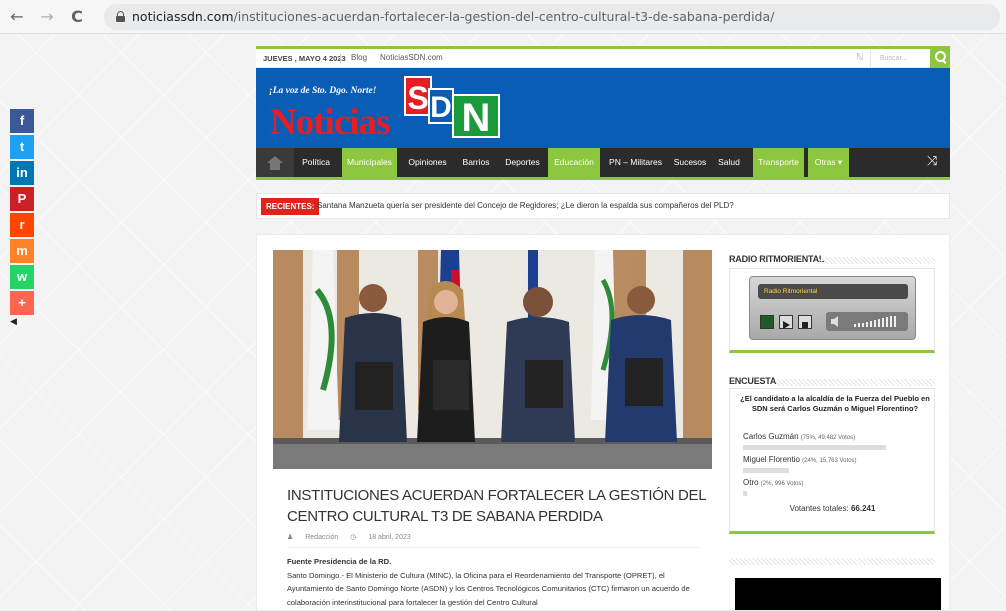  What do you see at coordinates (476, 117) in the screenshot?
I see `logo-letter-n: N` at bounding box center [476, 117].